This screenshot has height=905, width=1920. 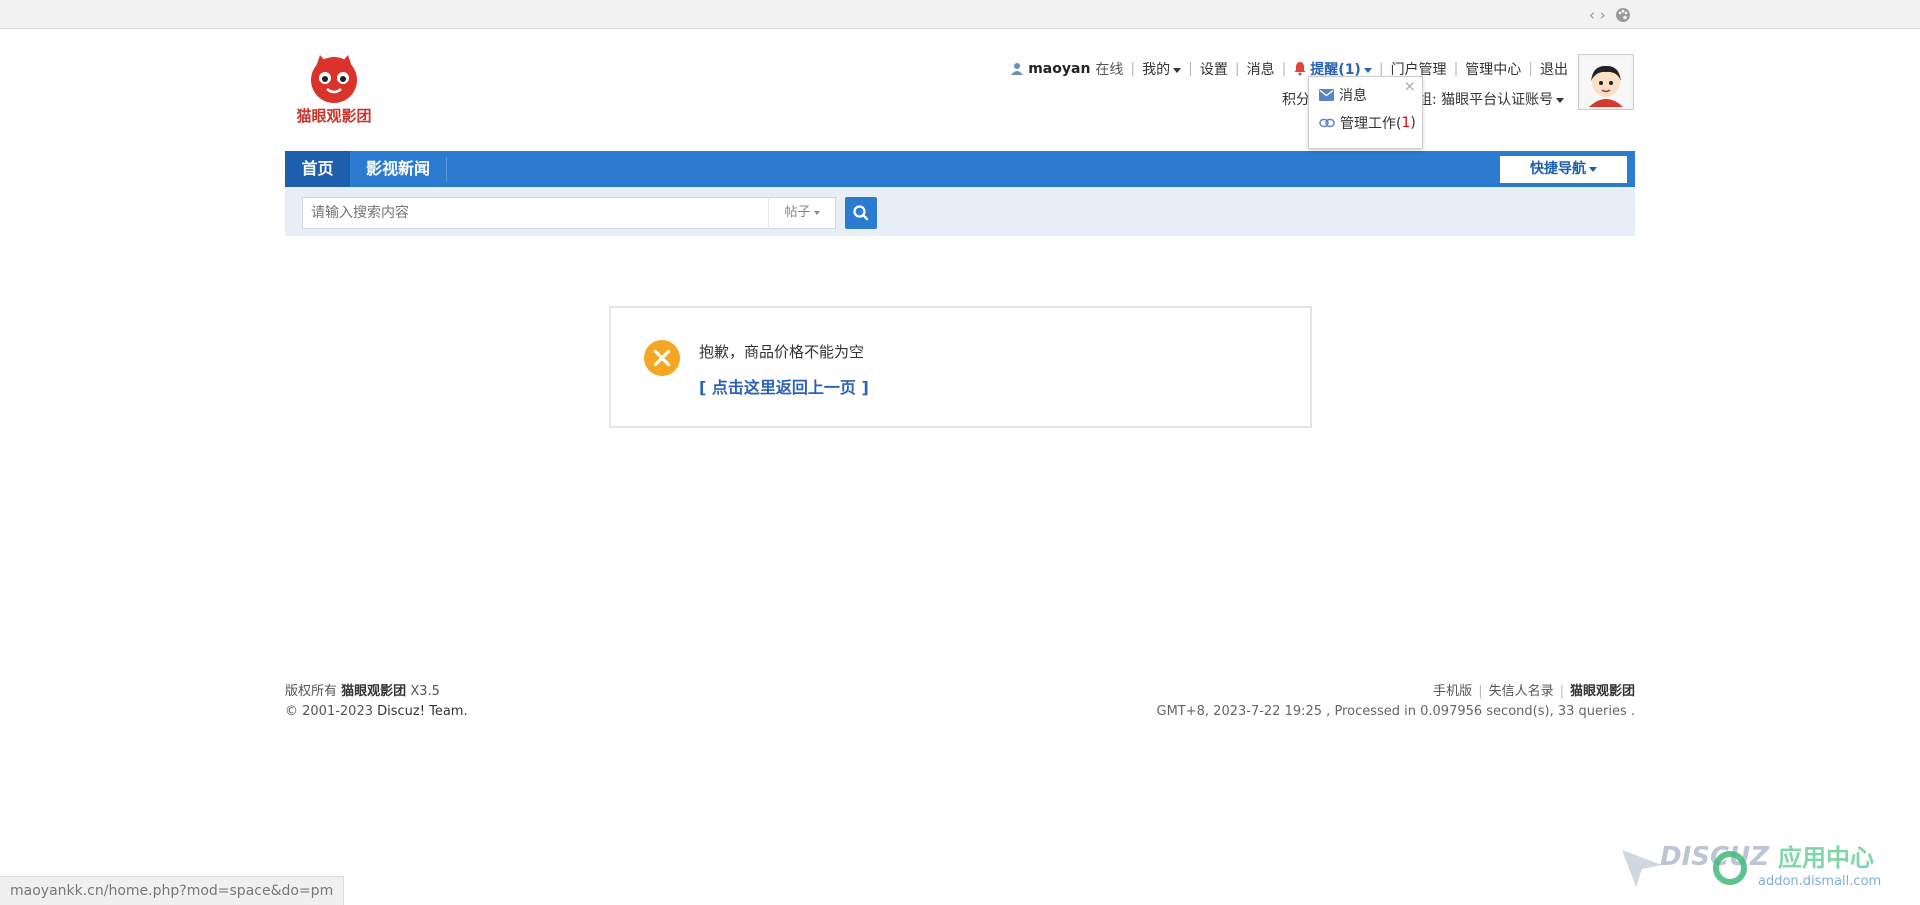 What do you see at coordinates (960, 169) in the screenshot?
I see `main-nav: 首页 影视新闻 快捷导航` at bounding box center [960, 169].